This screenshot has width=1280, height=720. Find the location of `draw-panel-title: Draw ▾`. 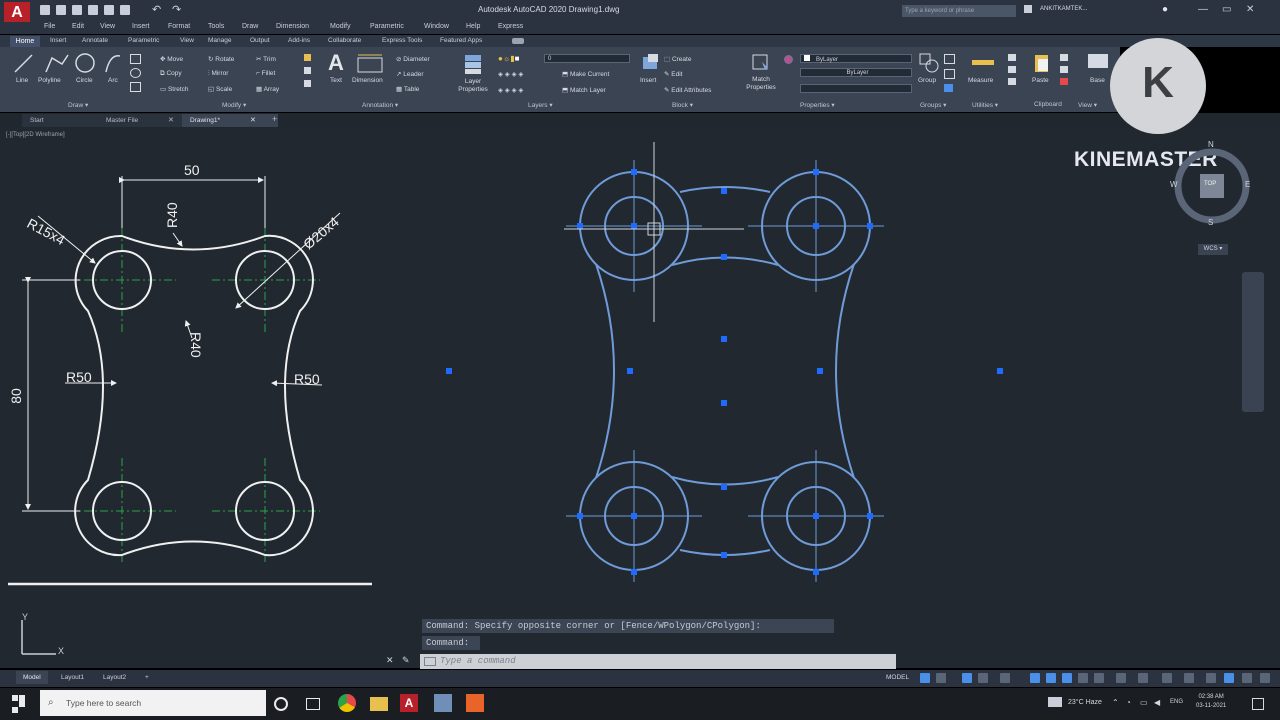

draw-panel-title: Draw ▾ is located at coordinates (78, 105).